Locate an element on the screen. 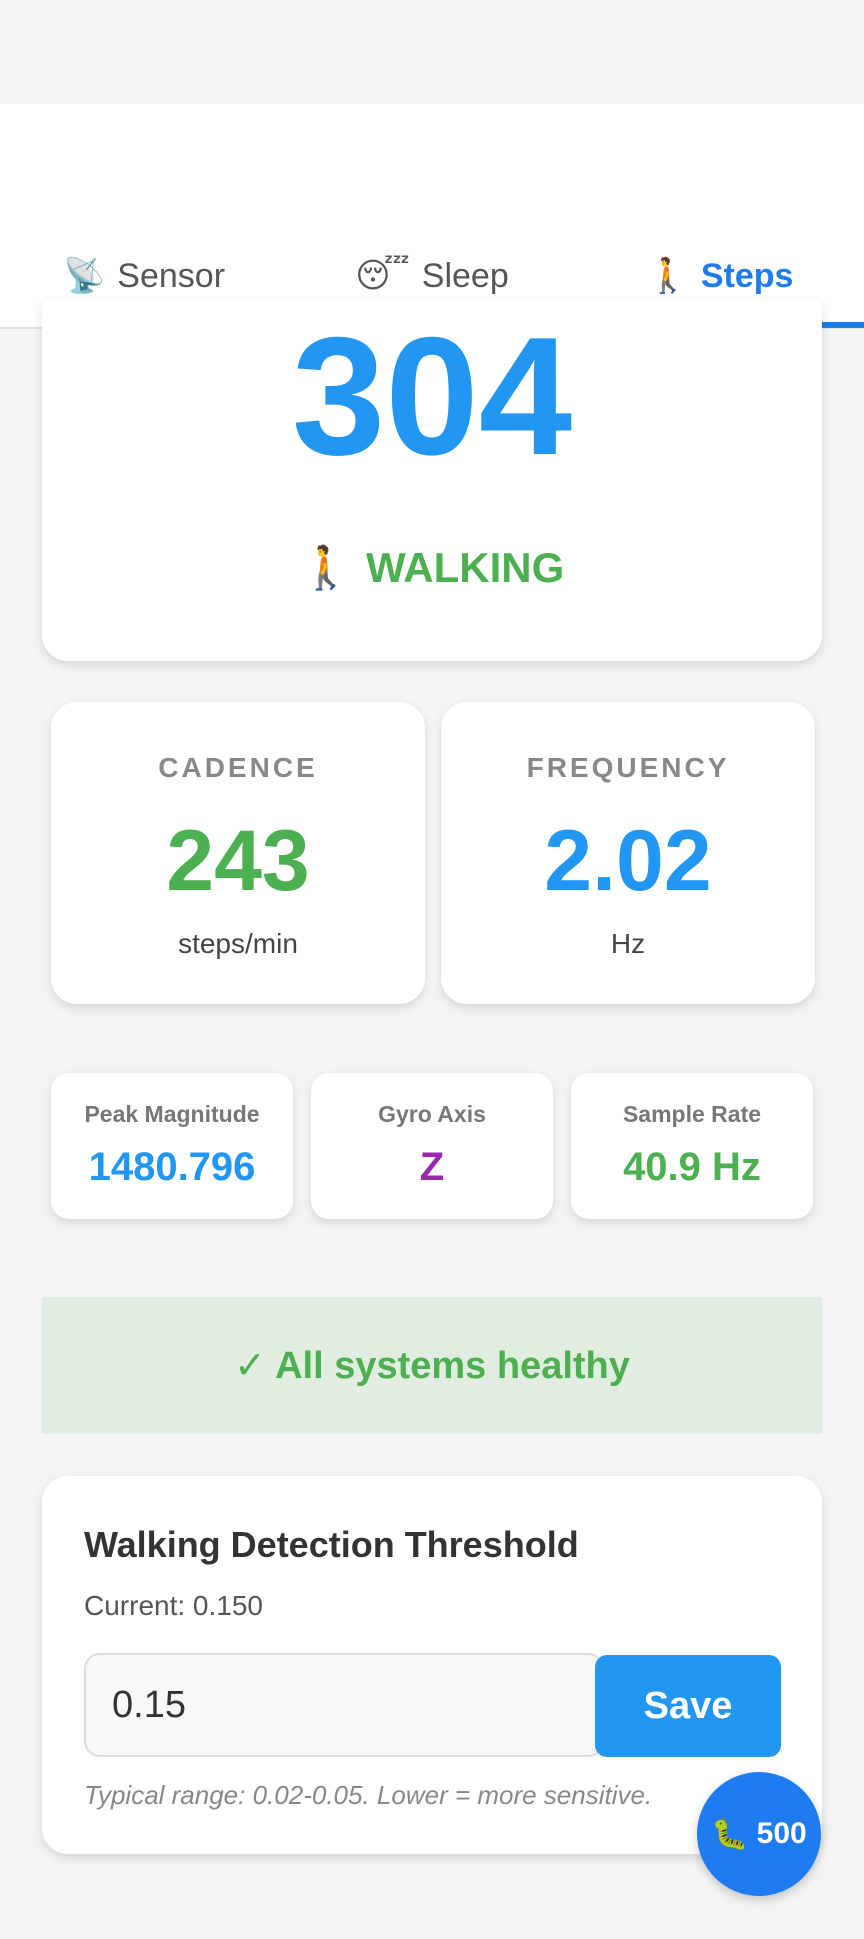 The image size is (864, 1939). debug-count: 500 is located at coordinates (781, 1833).